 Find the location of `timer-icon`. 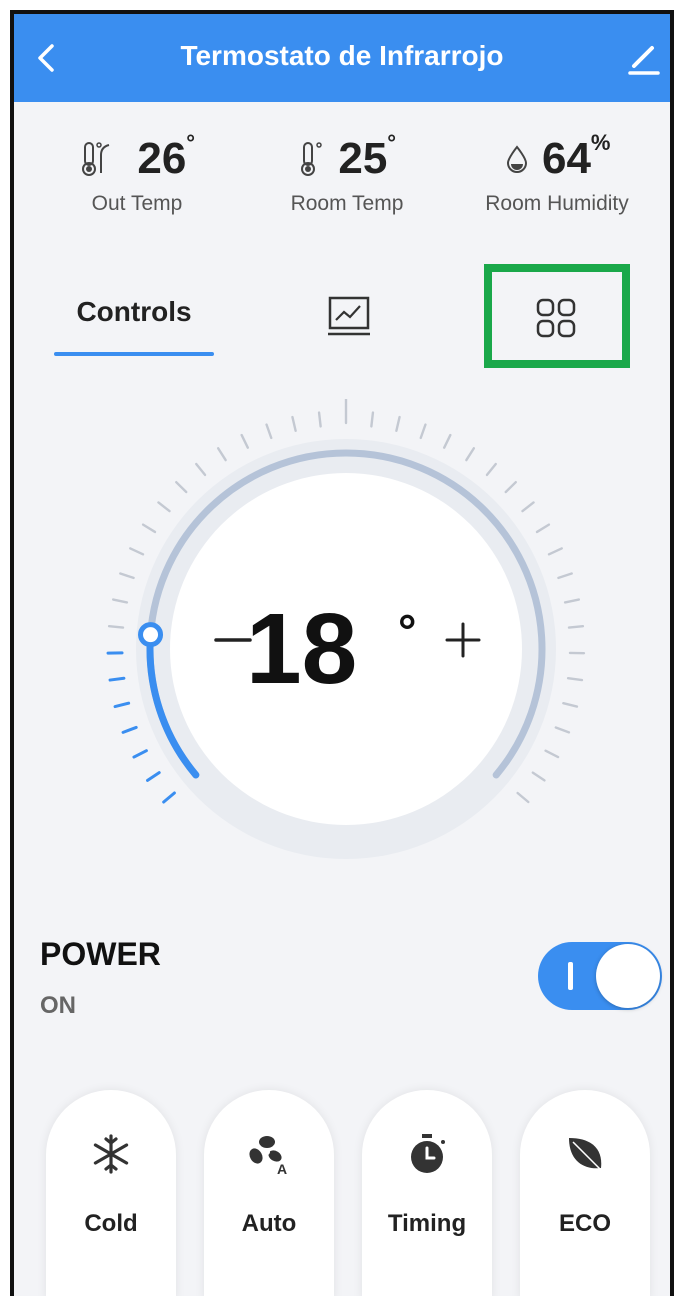

timer-icon is located at coordinates (428, 1153).